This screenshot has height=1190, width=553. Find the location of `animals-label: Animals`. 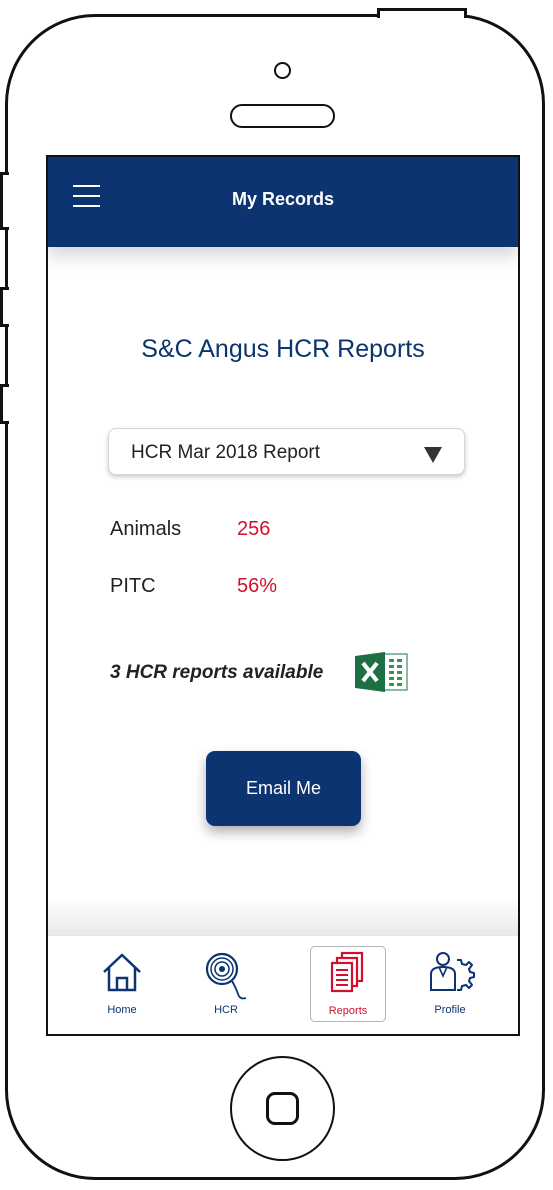

animals-label: Animals is located at coordinates (146, 529).